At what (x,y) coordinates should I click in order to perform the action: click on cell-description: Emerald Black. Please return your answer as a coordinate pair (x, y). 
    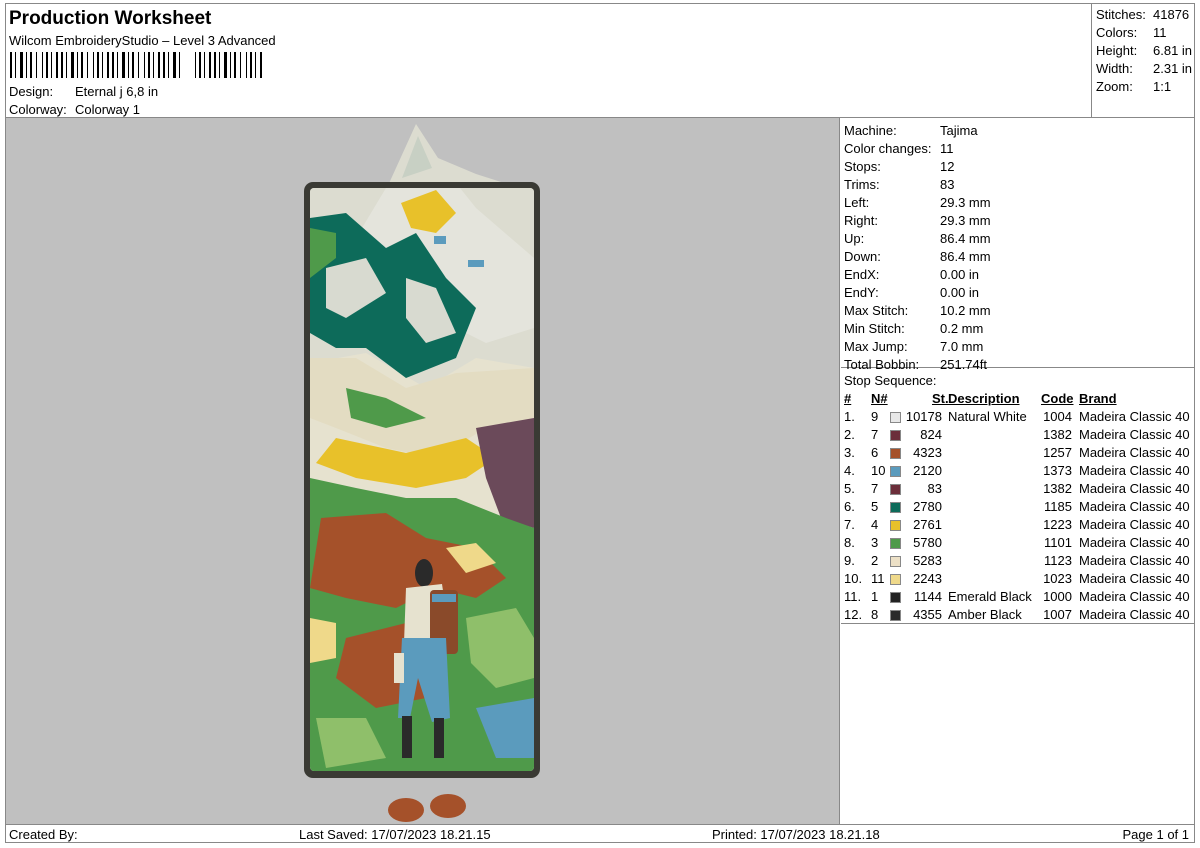
    Looking at the image, I should click on (990, 596).